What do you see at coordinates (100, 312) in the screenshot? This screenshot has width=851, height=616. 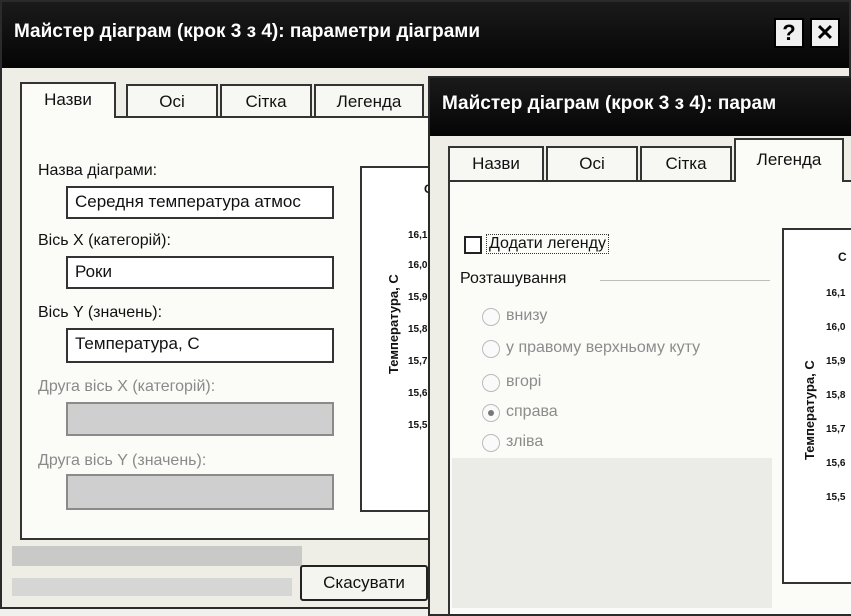 I see `y-axis-label: Вісь Y (значень):` at bounding box center [100, 312].